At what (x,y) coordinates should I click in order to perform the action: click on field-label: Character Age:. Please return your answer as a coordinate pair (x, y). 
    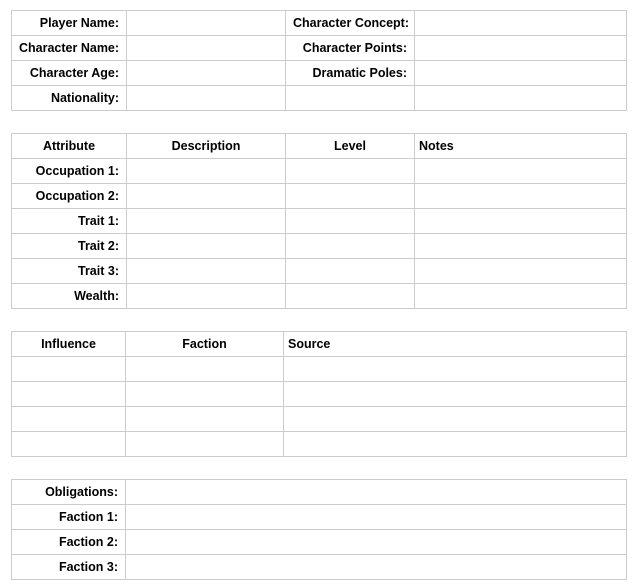
    Looking at the image, I should click on (69, 73).